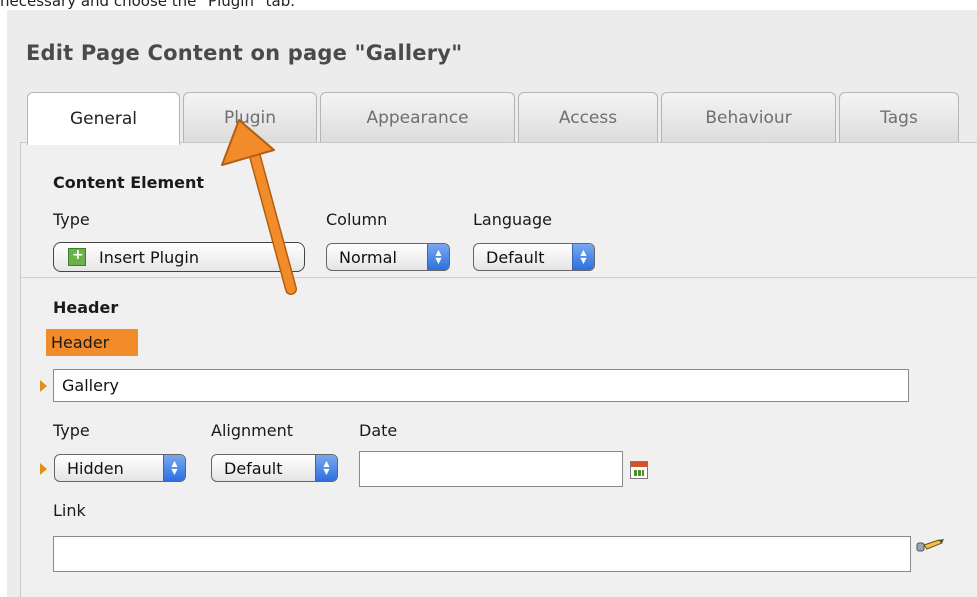 The height and width of the screenshot is (597, 977). What do you see at coordinates (244, 53) in the screenshot?
I see `page-title: Edit Page Content on page "Gallery"` at bounding box center [244, 53].